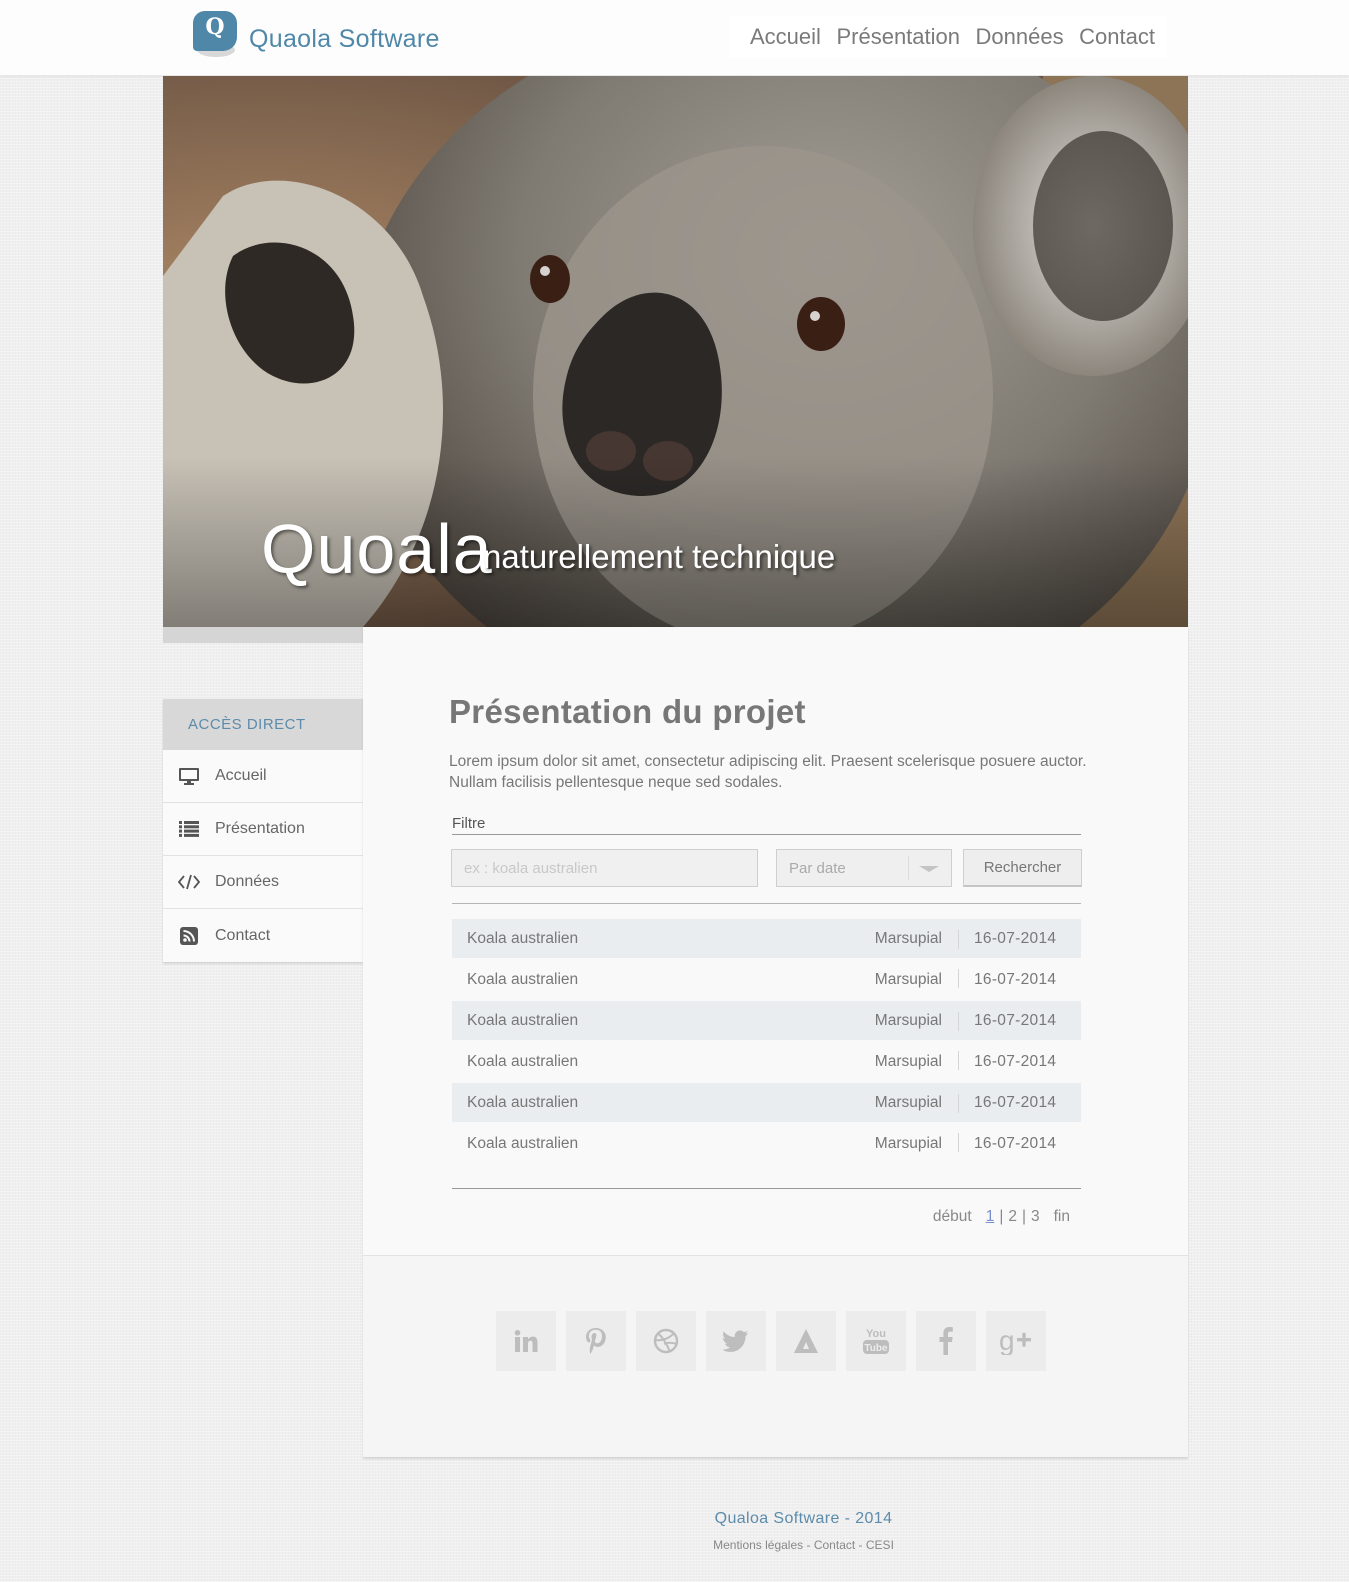 The image size is (1349, 1582). Describe the element at coordinates (864, 868) in the screenshot. I see `sort-select: Par date` at that location.